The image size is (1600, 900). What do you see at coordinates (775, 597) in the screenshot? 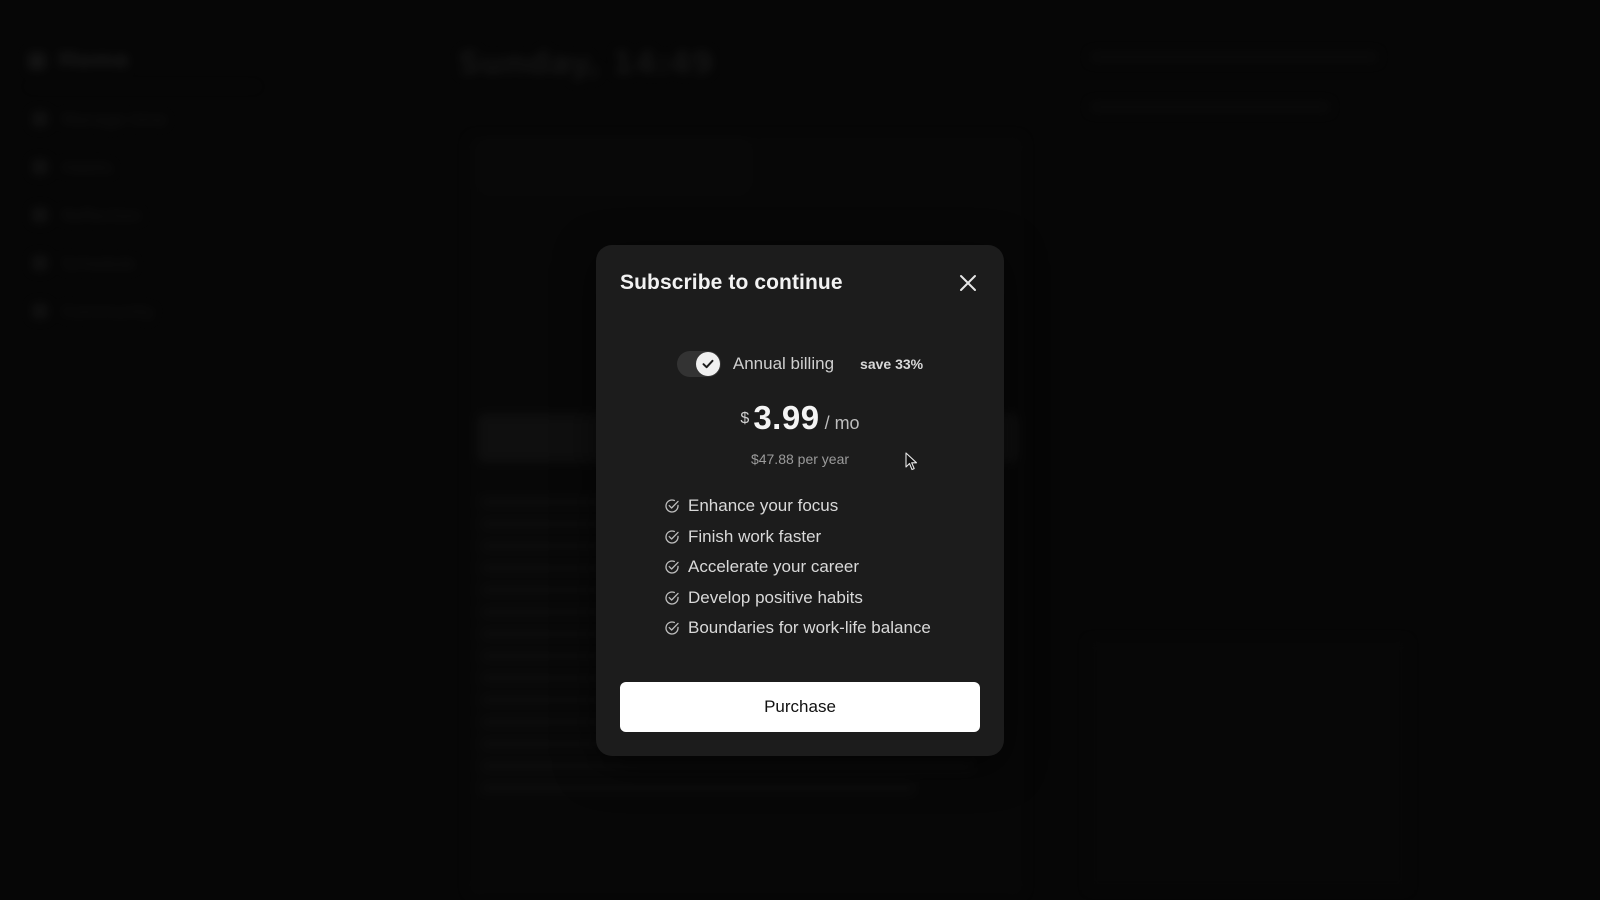
I see `feature-text: Develop positive habits` at bounding box center [775, 597].